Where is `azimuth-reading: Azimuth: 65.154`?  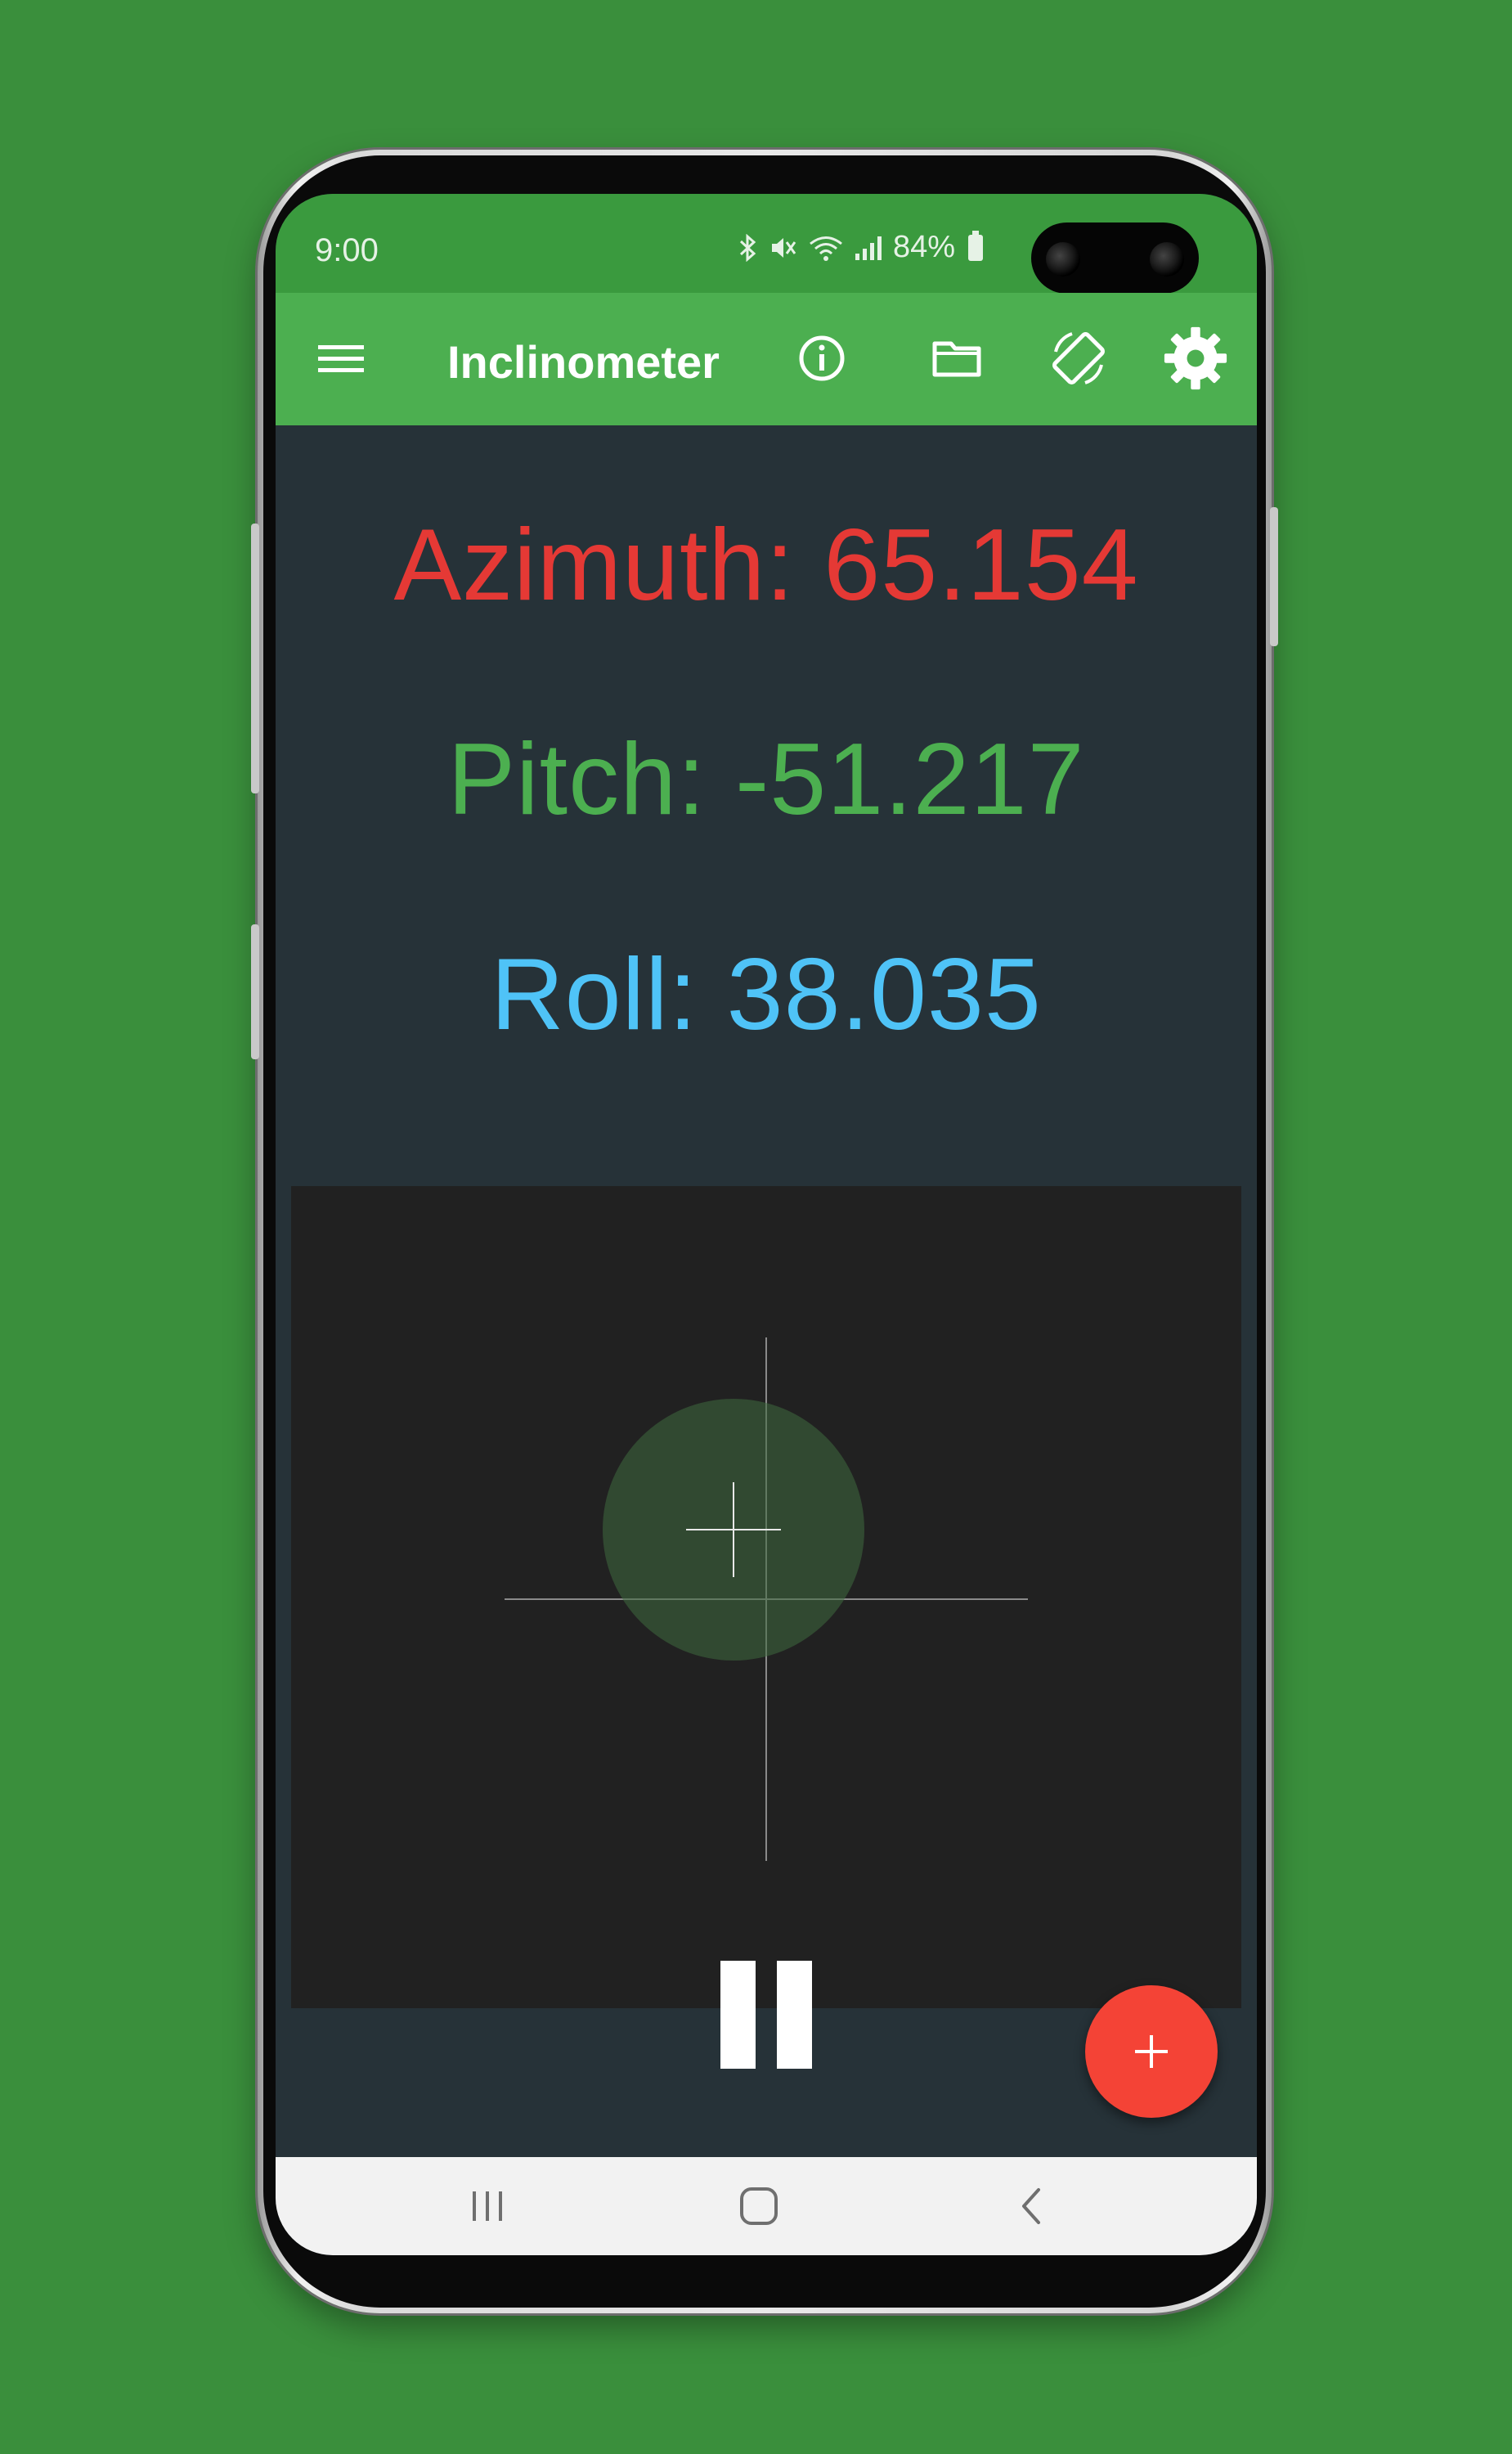
azimuth-reading: Azimuth: 65.154 is located at coordinates (766, 565).